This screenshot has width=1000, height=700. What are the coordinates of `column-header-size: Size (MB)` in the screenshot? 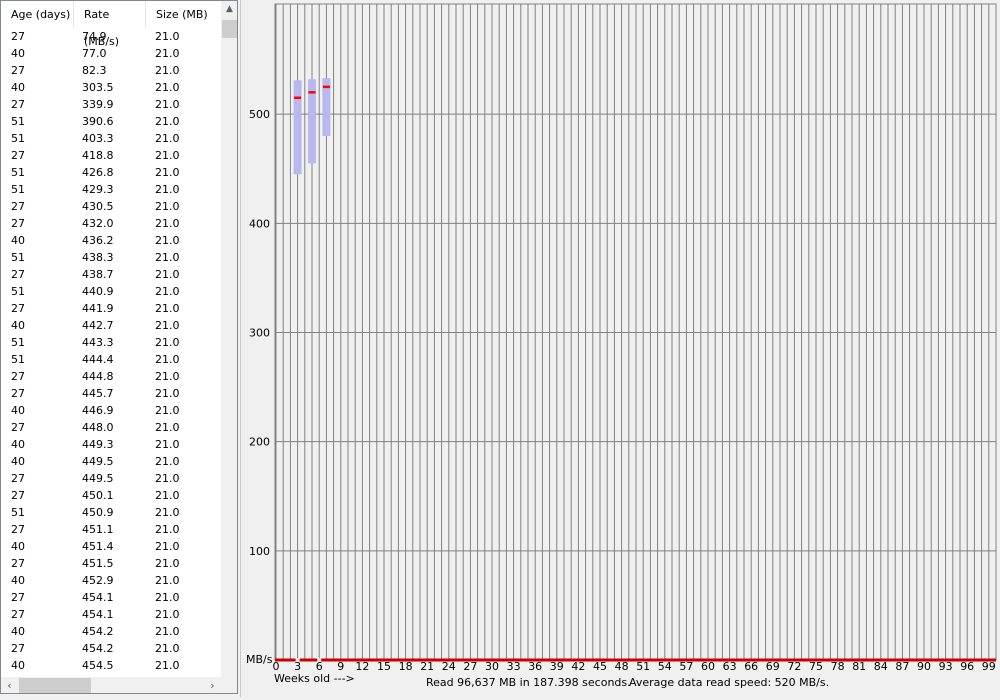 It's located at (183, 14).